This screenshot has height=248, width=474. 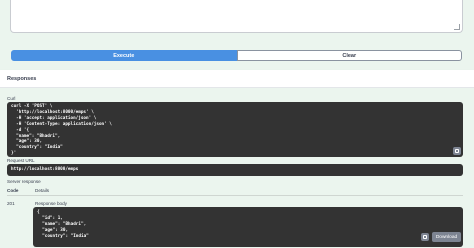 What do you see at coordinates (349, 55) in the screenshot?
I see `clear-button: Clear` at bounding box center [349, 55].